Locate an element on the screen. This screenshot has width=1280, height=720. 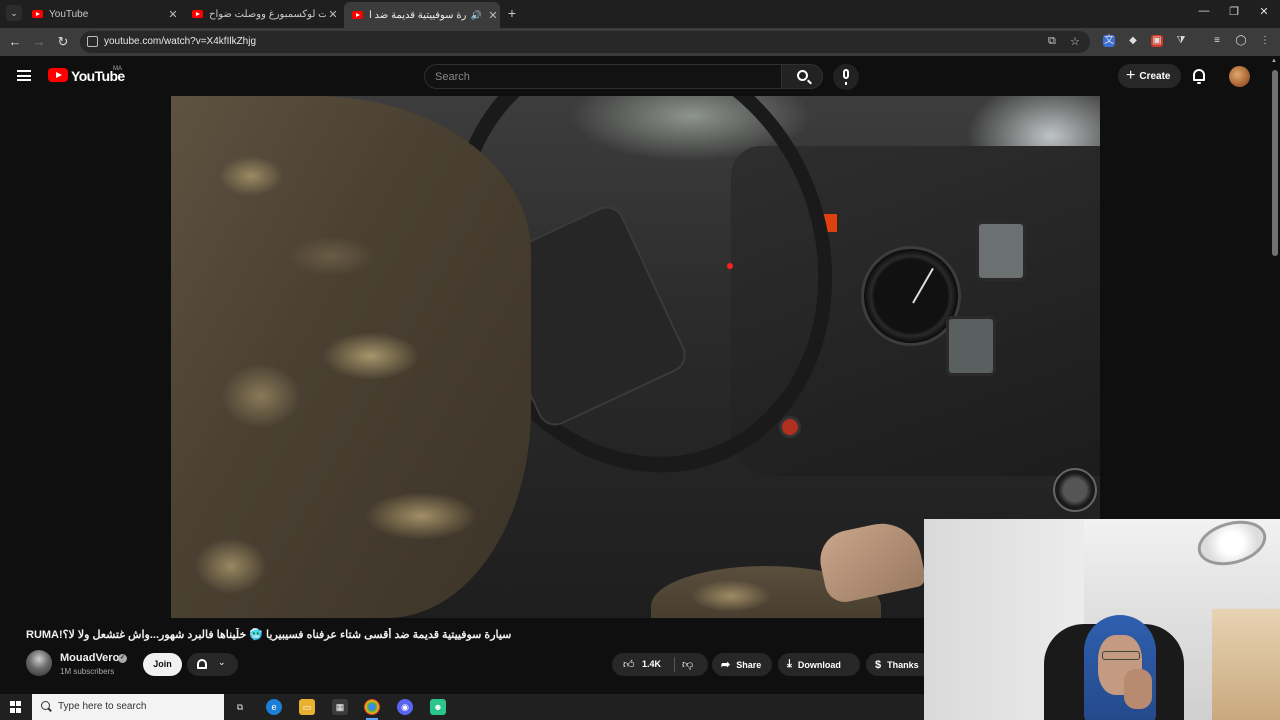
knob-scene is located at coordinates (1075, 490).